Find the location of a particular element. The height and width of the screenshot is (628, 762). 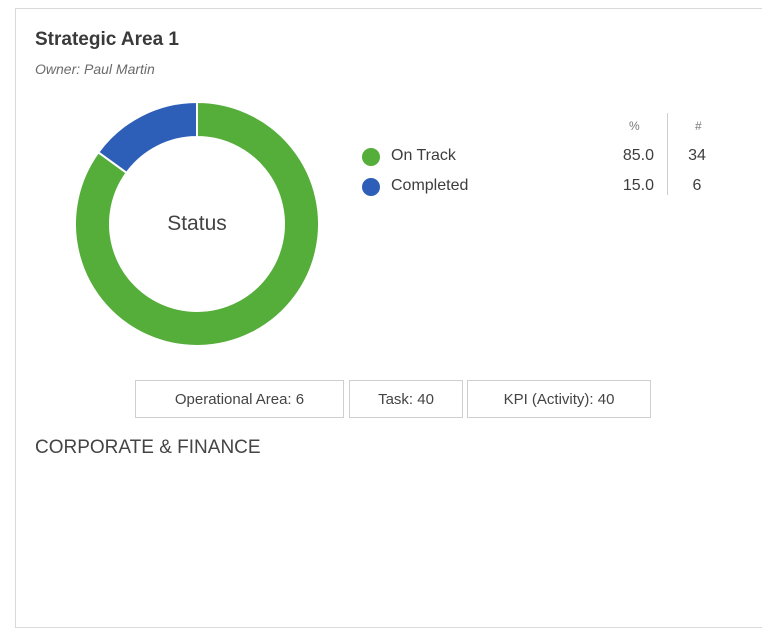

legend-label: On Track is located at coordinates (423, 155).